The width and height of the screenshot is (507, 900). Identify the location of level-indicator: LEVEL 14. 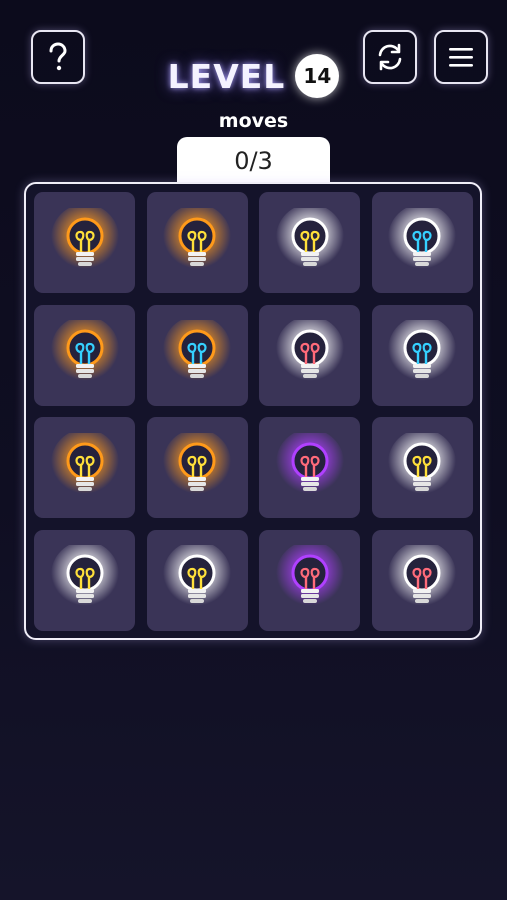
(253, 76).